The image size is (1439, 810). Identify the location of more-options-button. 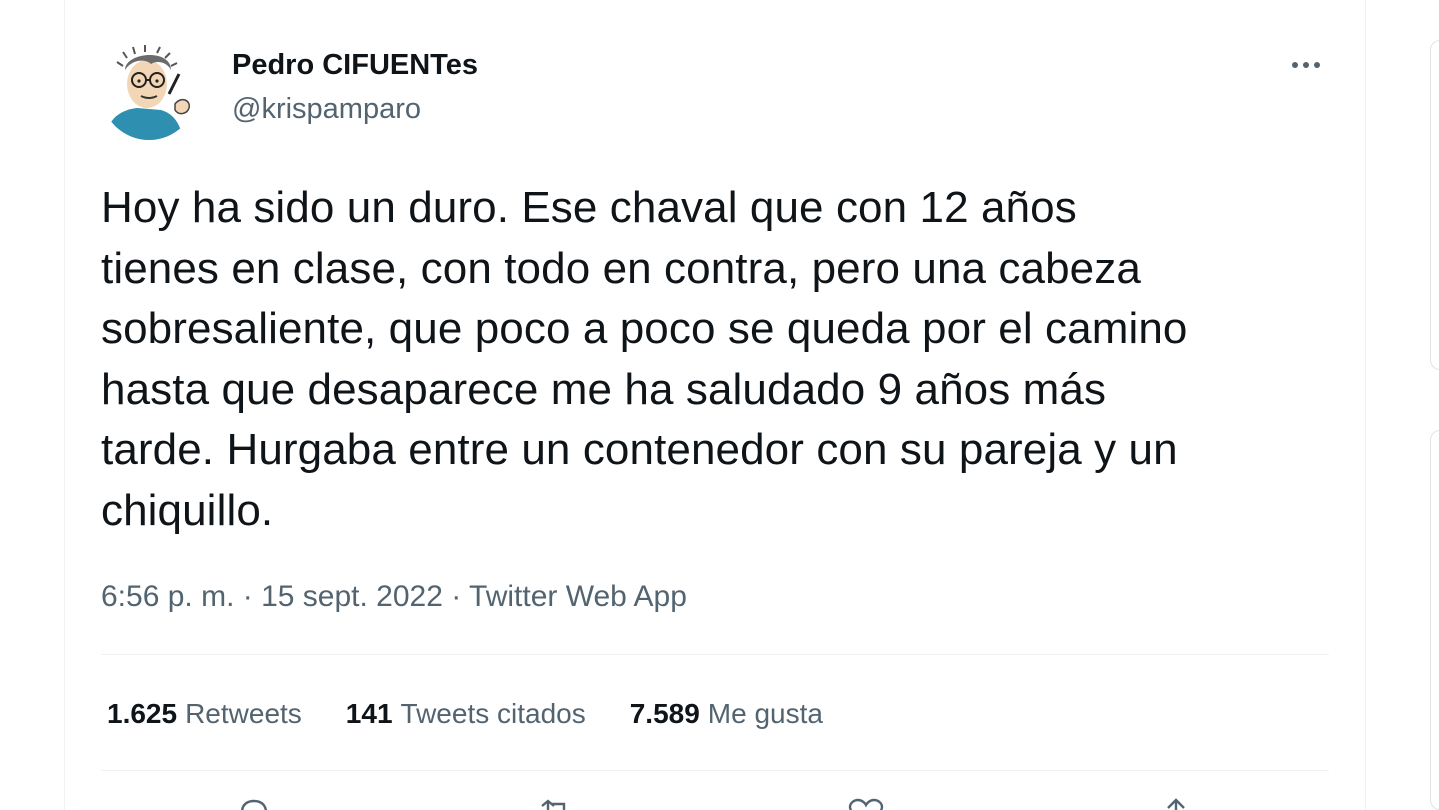
(1306, 65).